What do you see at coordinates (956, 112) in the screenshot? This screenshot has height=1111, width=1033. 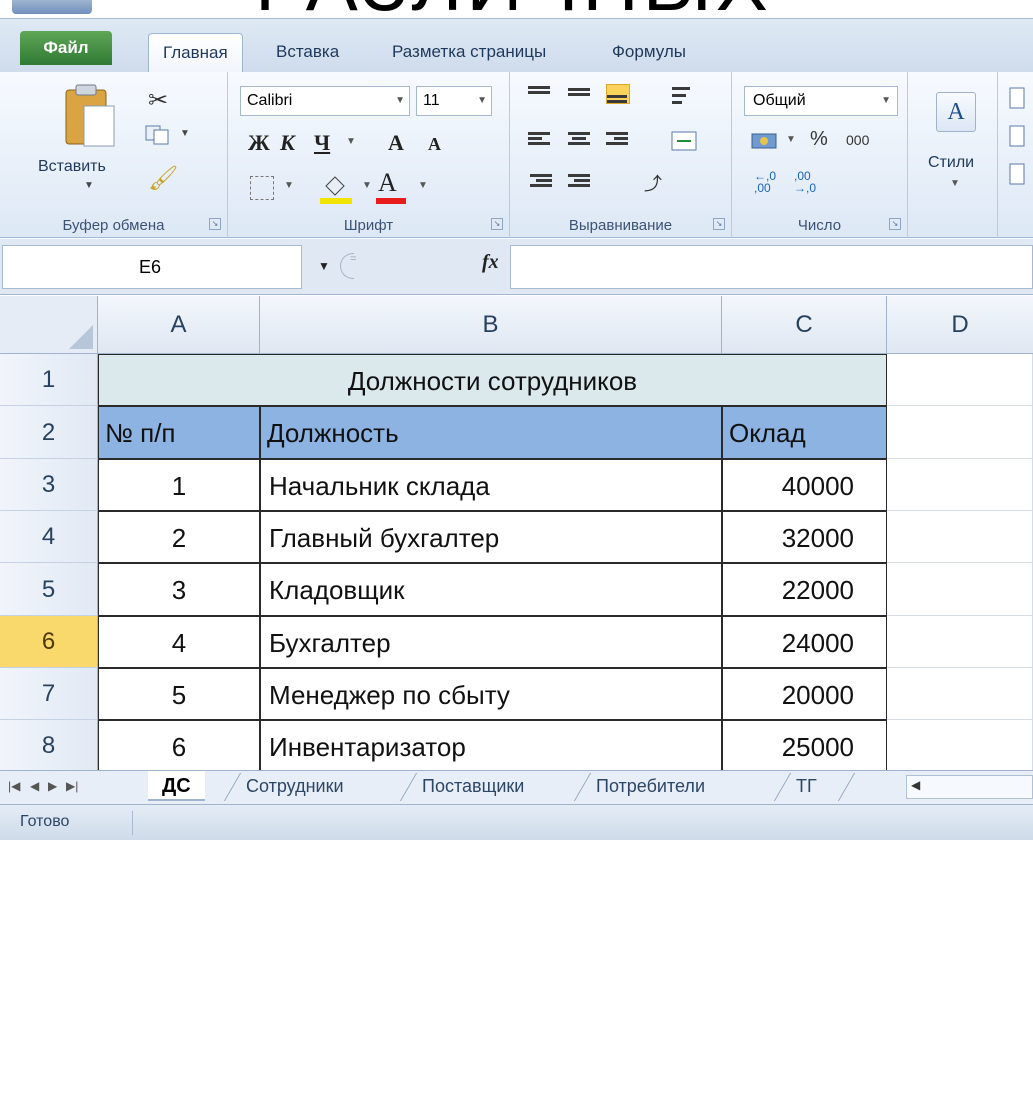 I see `styles-icon: A` at bounding box center [956, 112].